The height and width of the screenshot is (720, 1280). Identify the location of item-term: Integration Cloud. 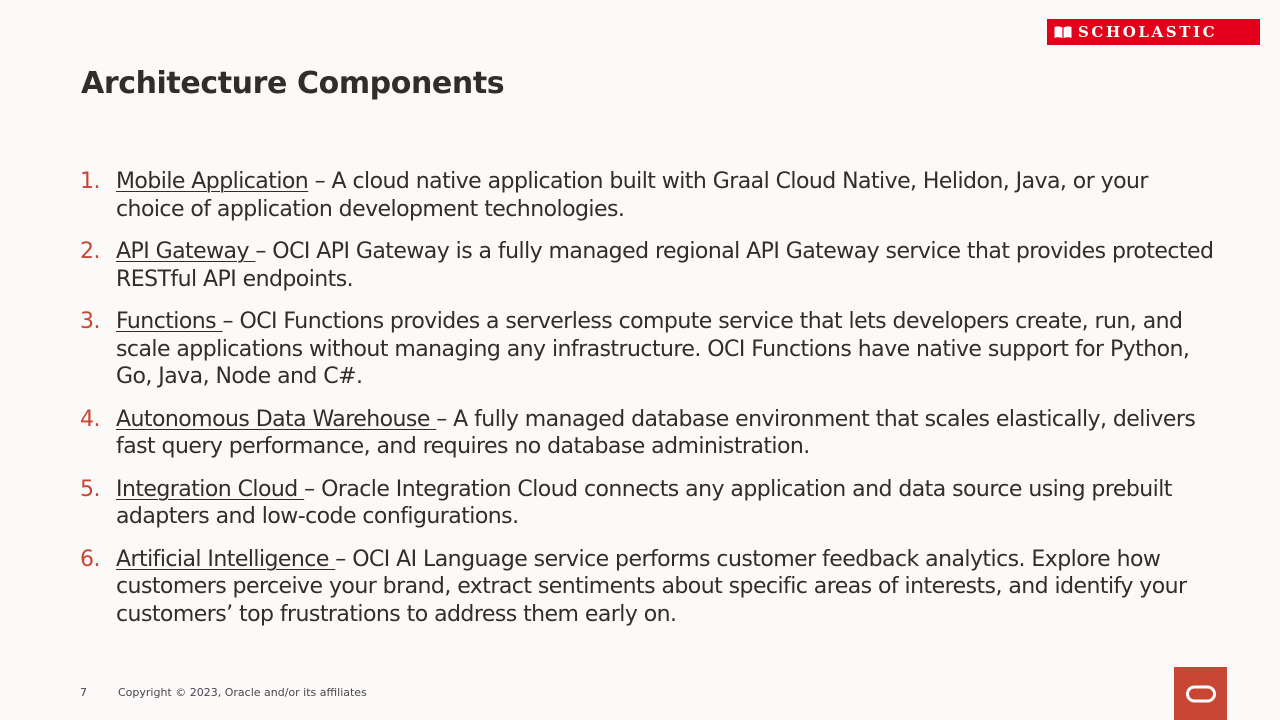
(210, 489).